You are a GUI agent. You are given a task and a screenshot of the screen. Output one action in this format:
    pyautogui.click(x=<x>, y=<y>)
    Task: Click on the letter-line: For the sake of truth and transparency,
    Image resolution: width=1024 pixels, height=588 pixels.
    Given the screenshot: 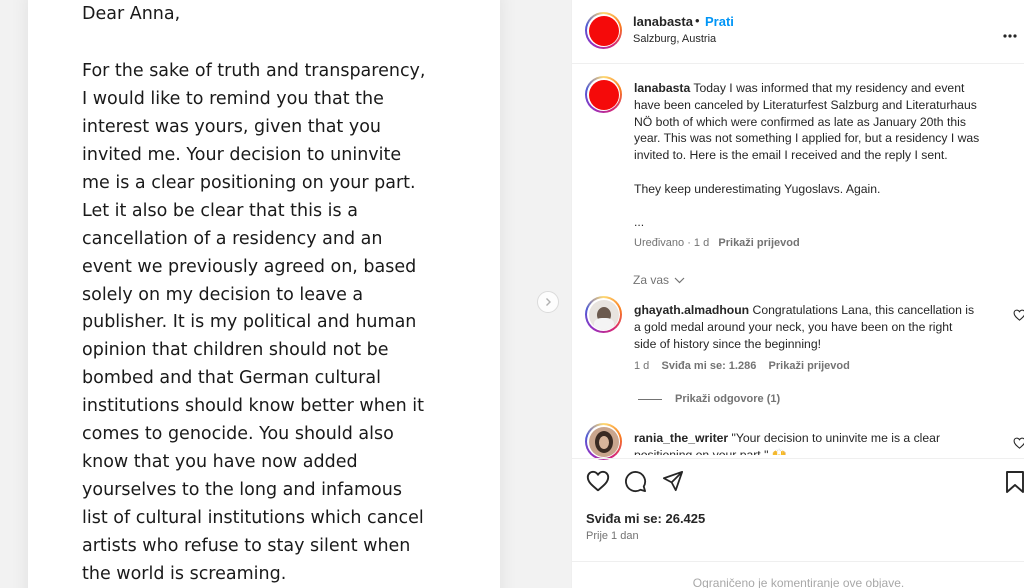 What is the action you would take?
    pyautogui.click(x=254, y=71)
    